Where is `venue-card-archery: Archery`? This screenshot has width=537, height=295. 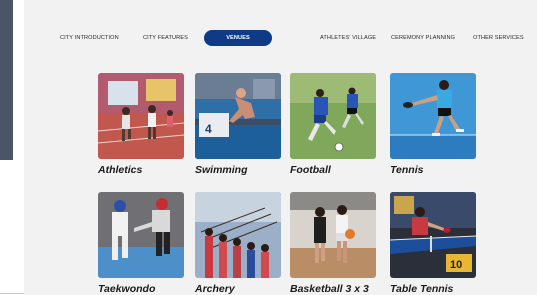 venue-card-archery: Archery is located at coordinates (238, 243).